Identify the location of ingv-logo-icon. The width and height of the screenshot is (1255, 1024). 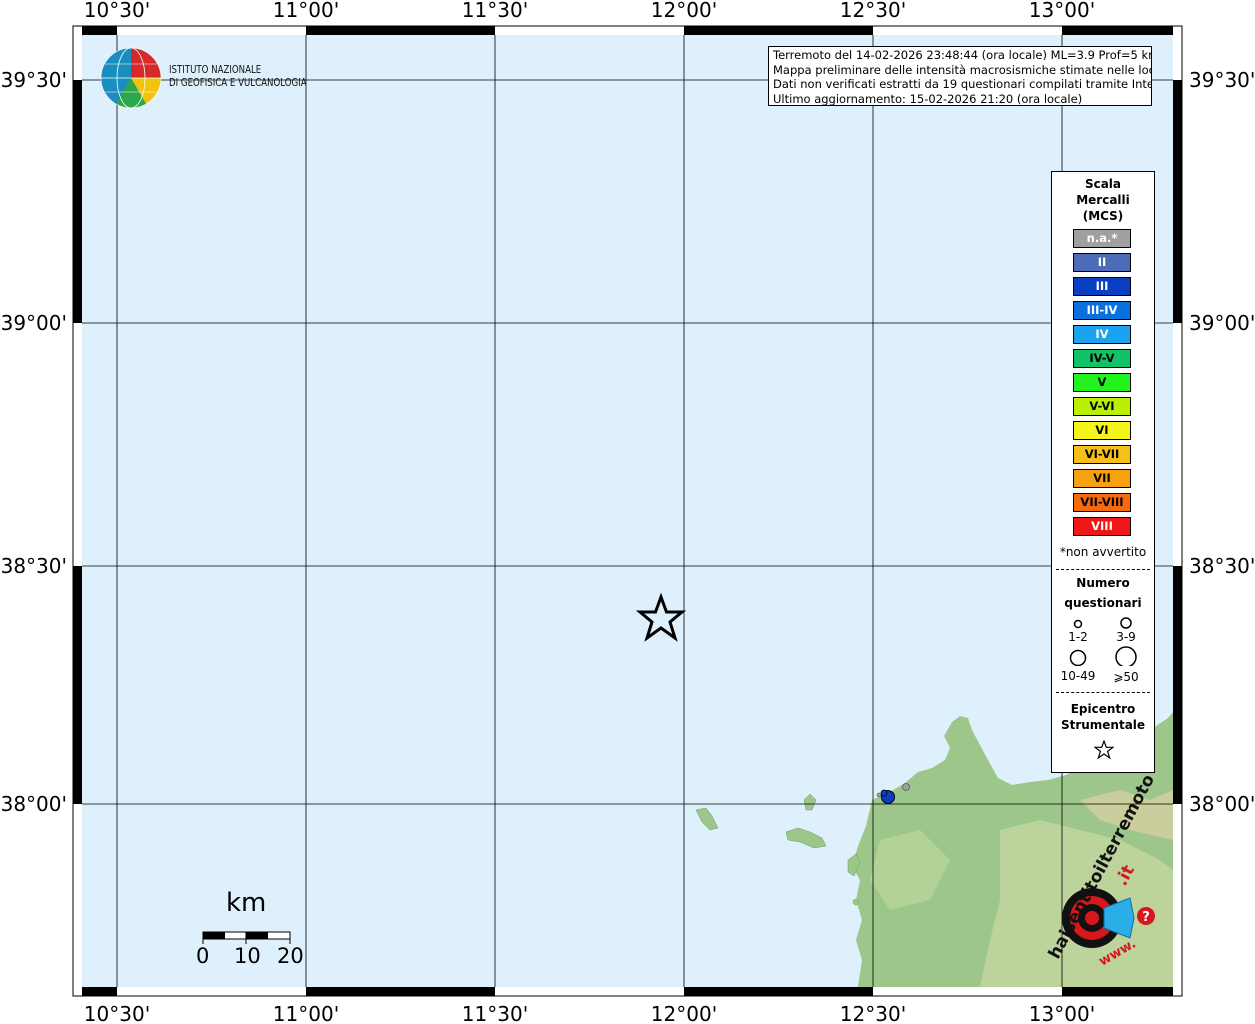
(131, 78).